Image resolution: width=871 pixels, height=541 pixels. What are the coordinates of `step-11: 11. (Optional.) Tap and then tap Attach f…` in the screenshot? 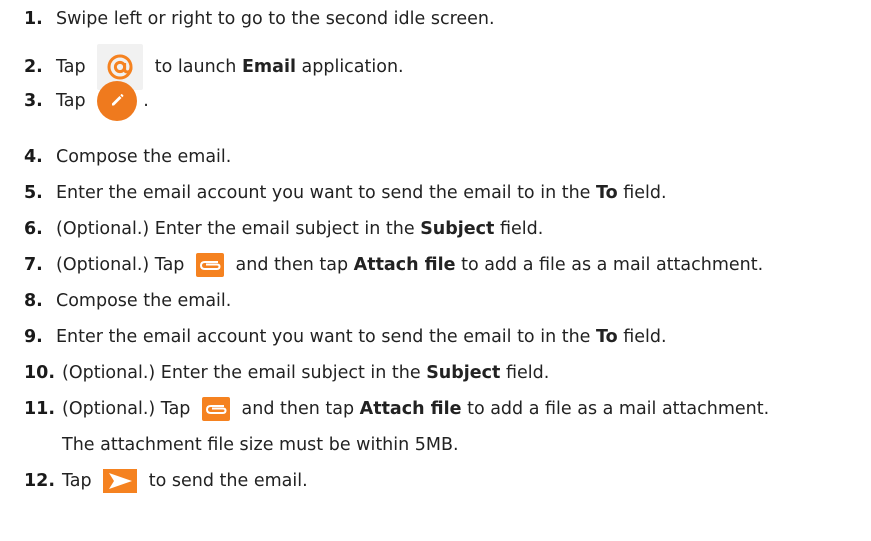 It's located at (396, 409).